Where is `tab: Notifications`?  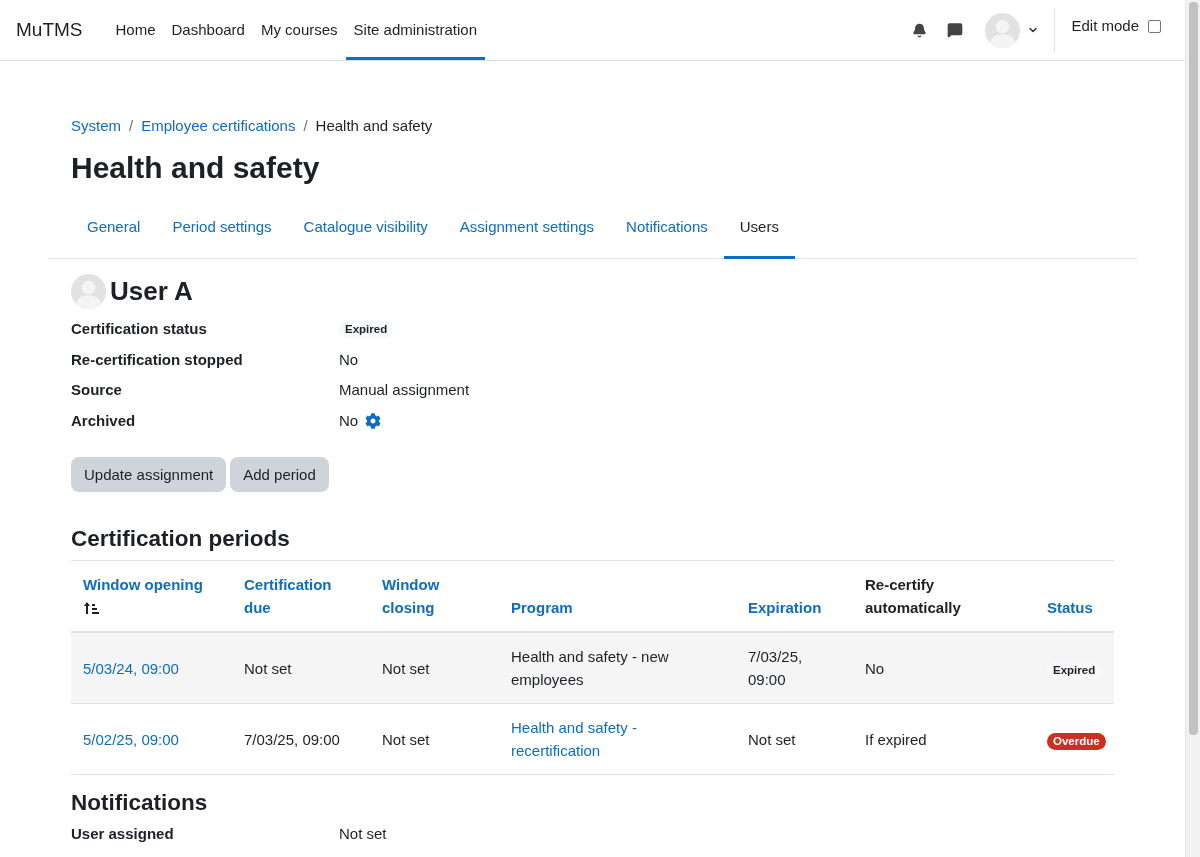
tab: Notifications is located at coordinates (667, 230).